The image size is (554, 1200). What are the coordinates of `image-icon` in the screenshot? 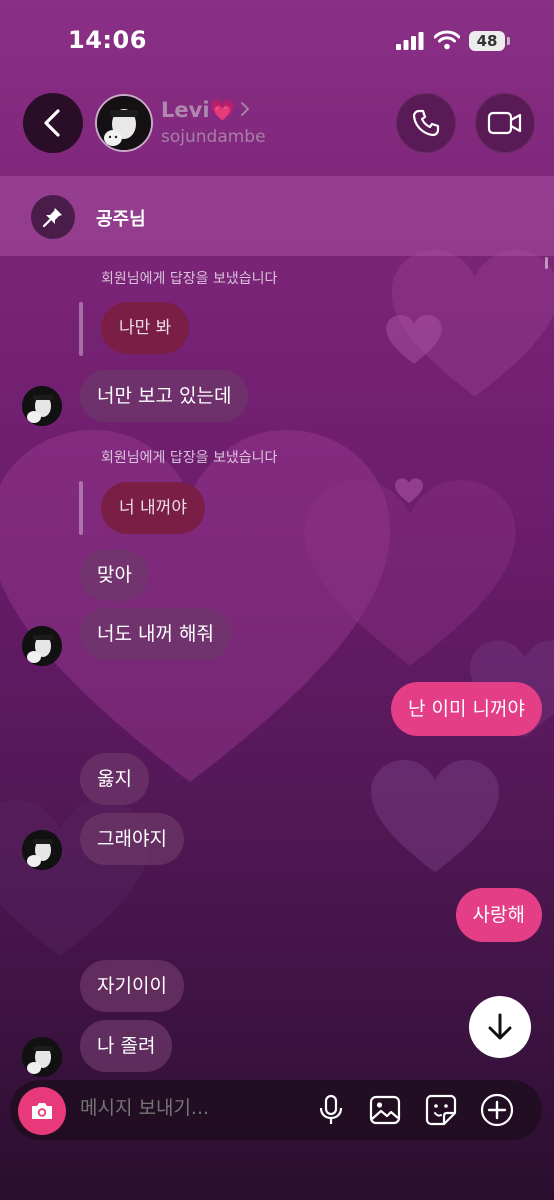 It's located at (385, 1110).